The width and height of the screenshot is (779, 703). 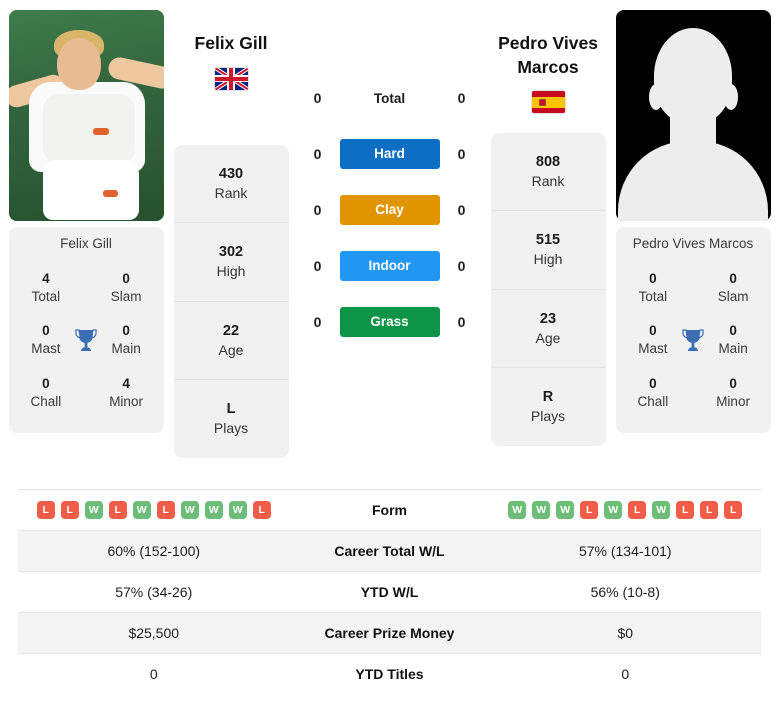 What do you see at coordinates (86, 288) in the screenshot?
I see `titles-row-1: 4 Total 0 Slam` at bounding box center [86, 288].